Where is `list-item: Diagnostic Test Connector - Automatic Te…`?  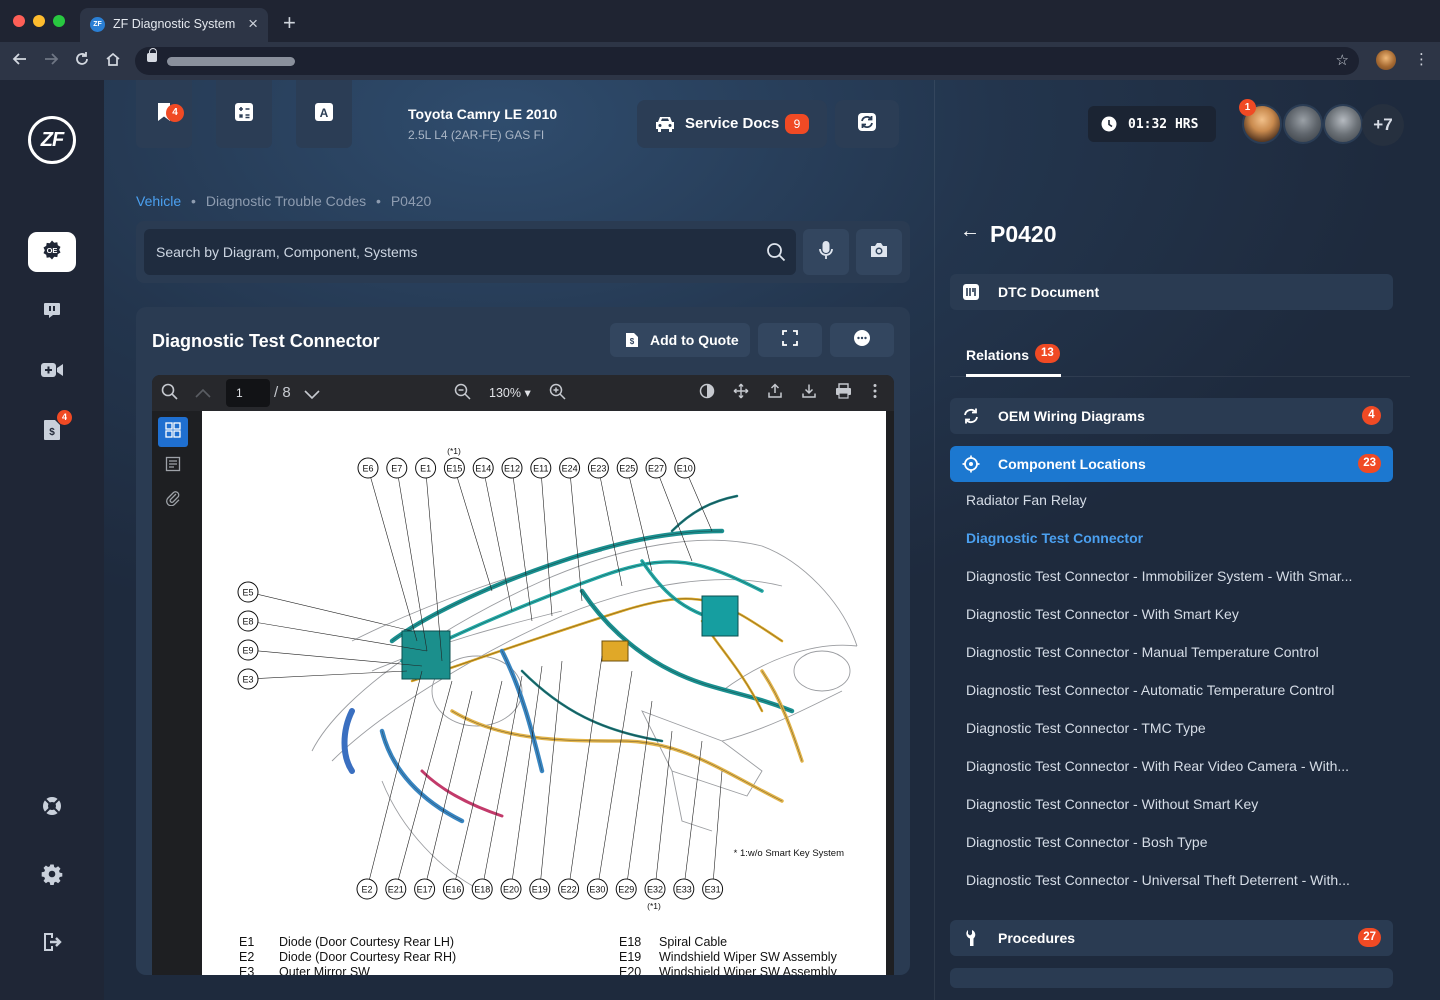
list-item: Diagnostic Test Connector - Automatic Te… is located at coordinates (1176, 701).